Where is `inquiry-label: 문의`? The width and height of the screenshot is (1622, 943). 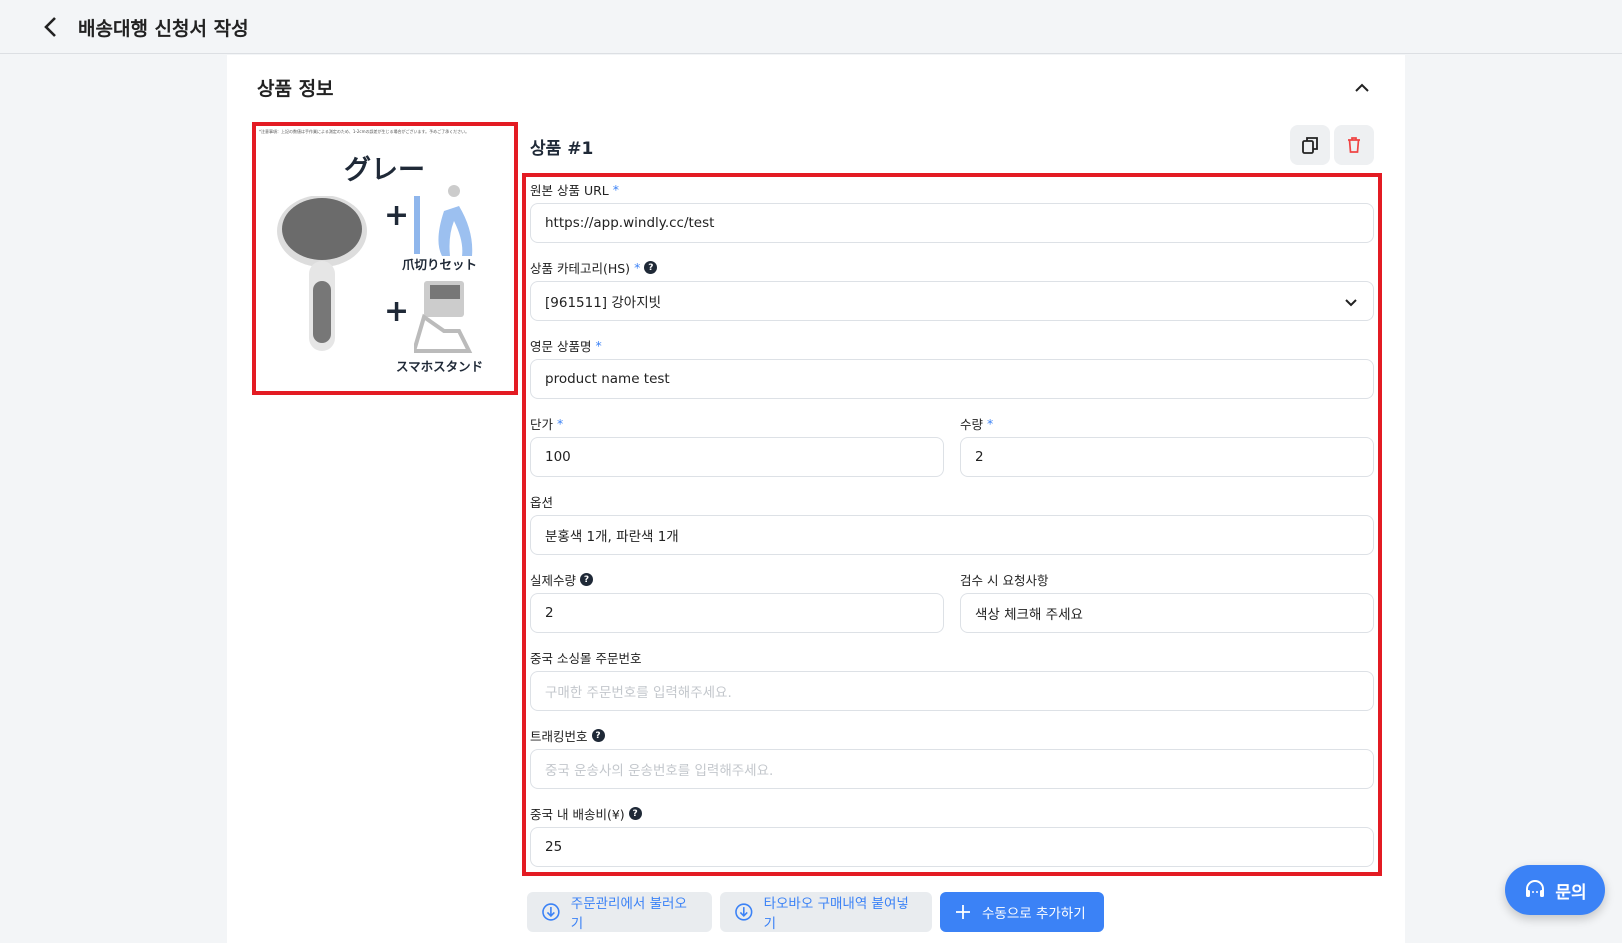 inquiry-label: 문의 is located at coordinates (1571, 892).